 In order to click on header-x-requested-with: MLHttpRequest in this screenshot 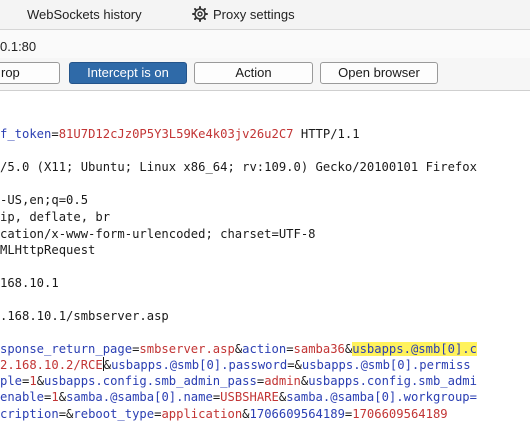, I will do `click(48, 250)`.